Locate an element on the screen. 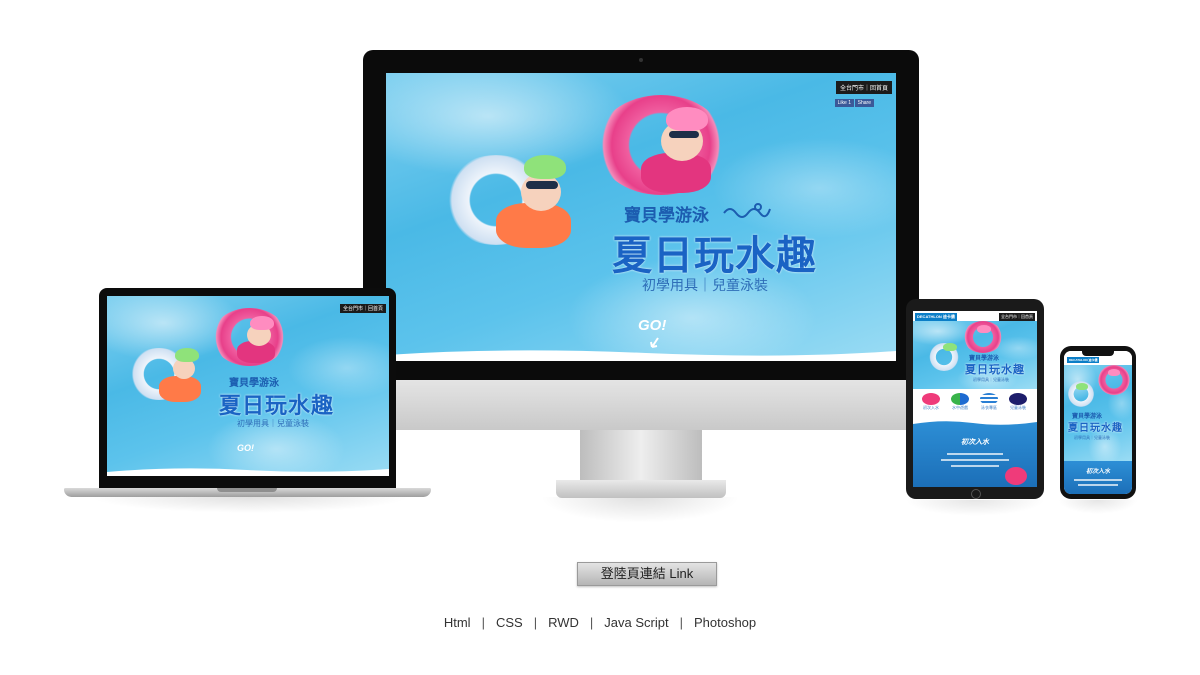  ball-image is located at coordinates (1016, 476).